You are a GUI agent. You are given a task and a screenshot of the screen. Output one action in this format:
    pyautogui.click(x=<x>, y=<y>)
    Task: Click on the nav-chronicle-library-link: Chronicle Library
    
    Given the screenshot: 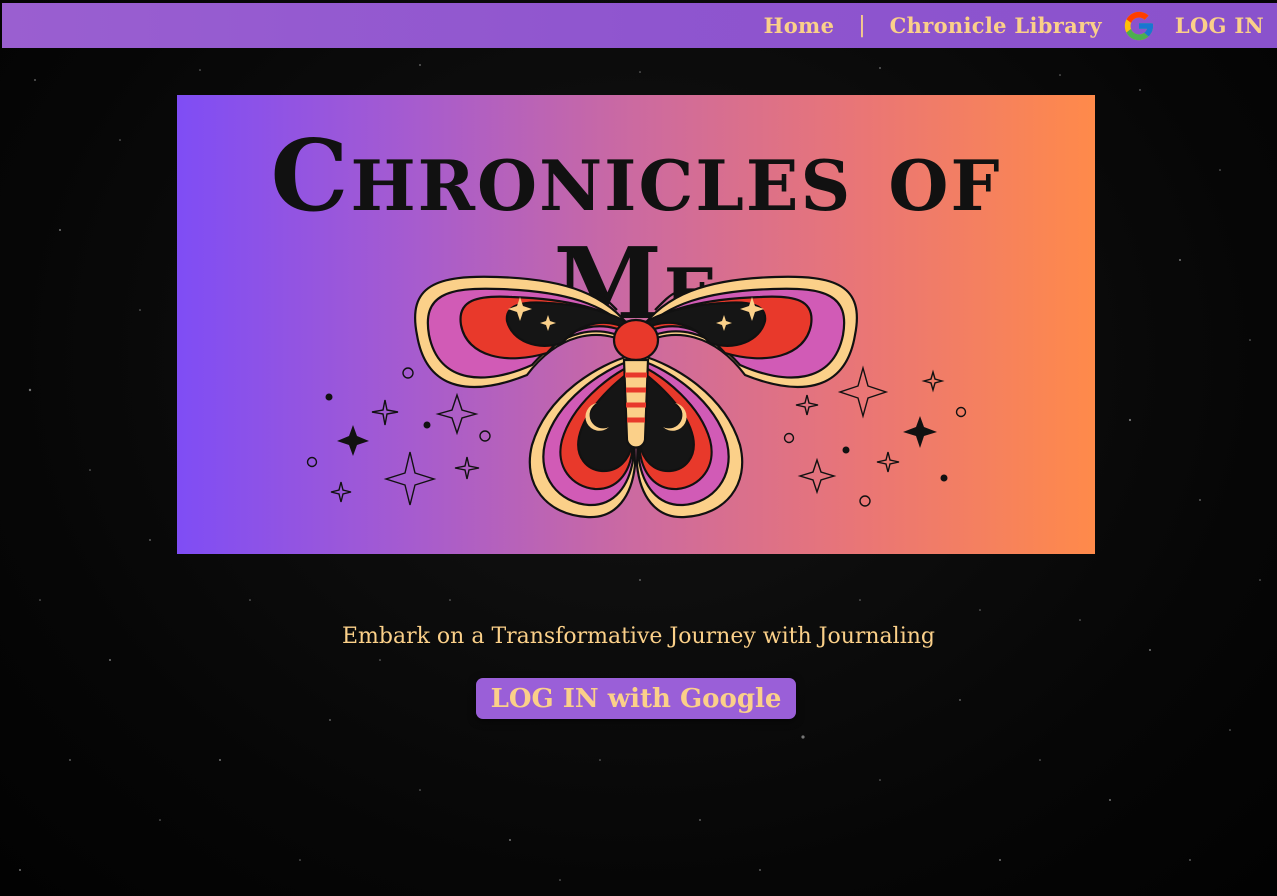 What is the action you would take?
    pyautogui.click(x=996, y=25)
    